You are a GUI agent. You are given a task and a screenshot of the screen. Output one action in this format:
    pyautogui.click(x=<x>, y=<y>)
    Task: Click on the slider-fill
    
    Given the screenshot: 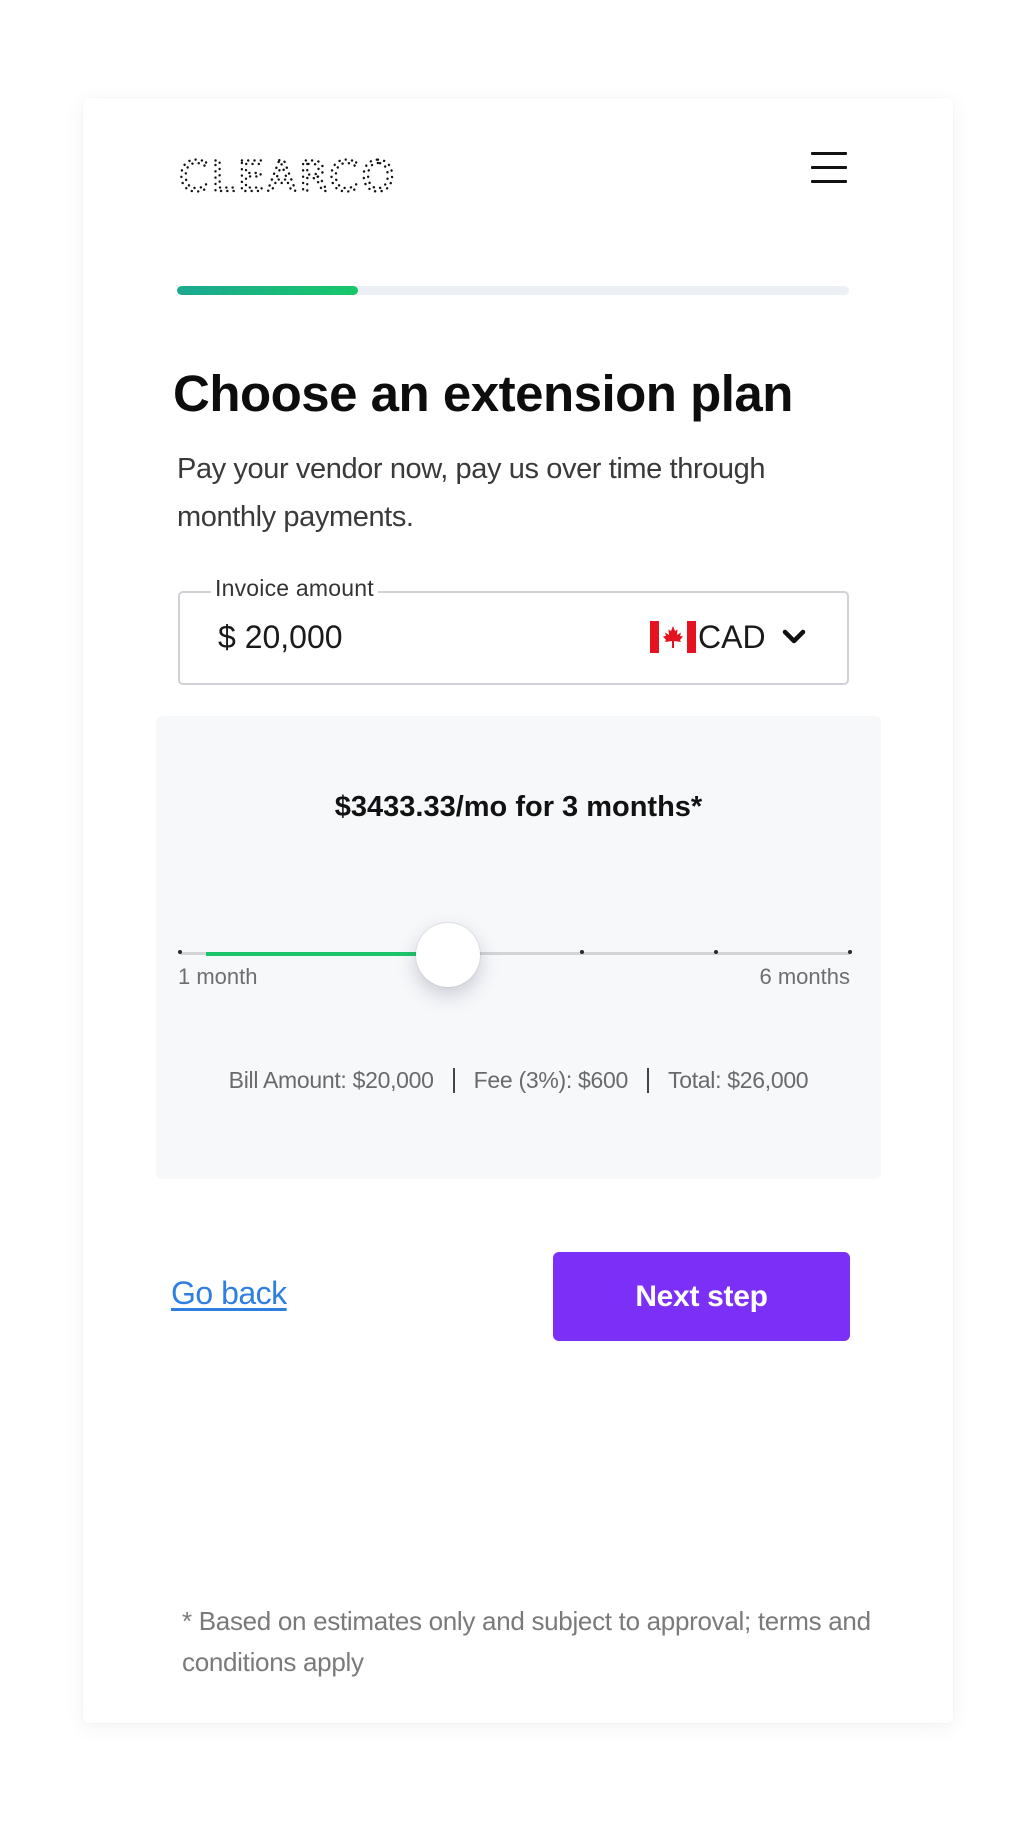 What is the action you would take?
    pyautogui.click(x=327, y=954)
    